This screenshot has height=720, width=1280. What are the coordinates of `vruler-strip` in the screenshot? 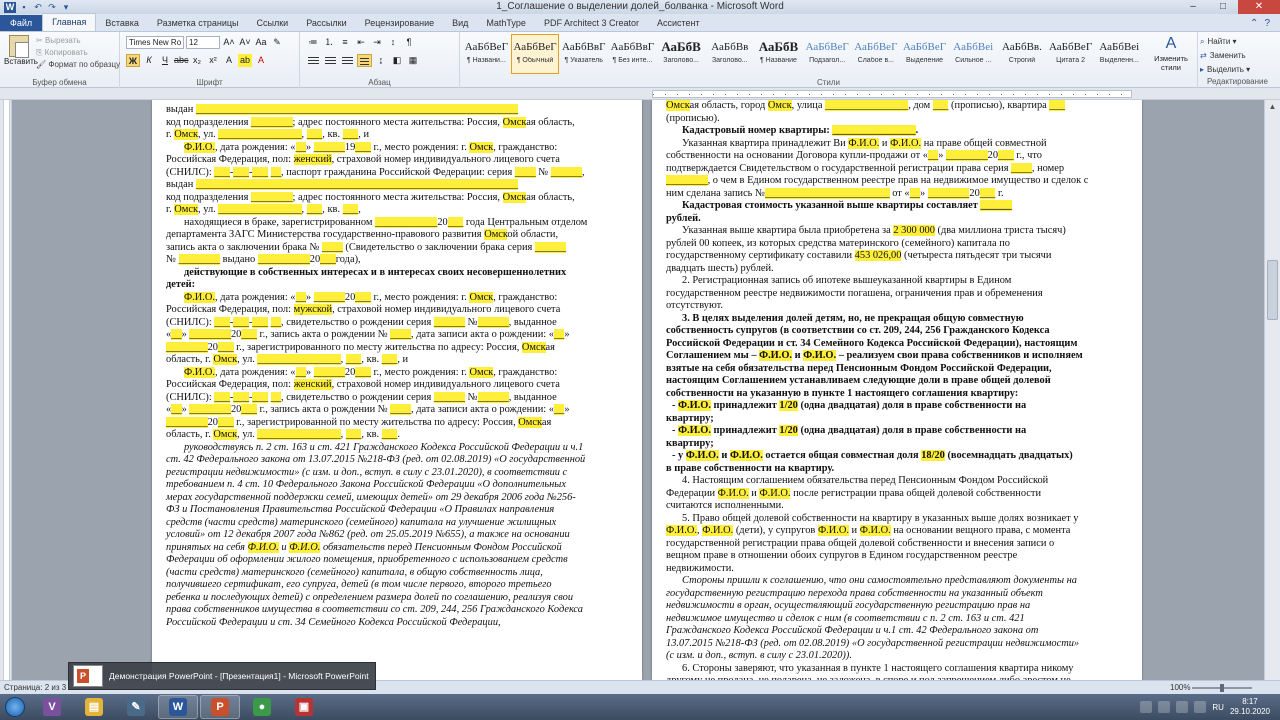 It's located at (6, 390).